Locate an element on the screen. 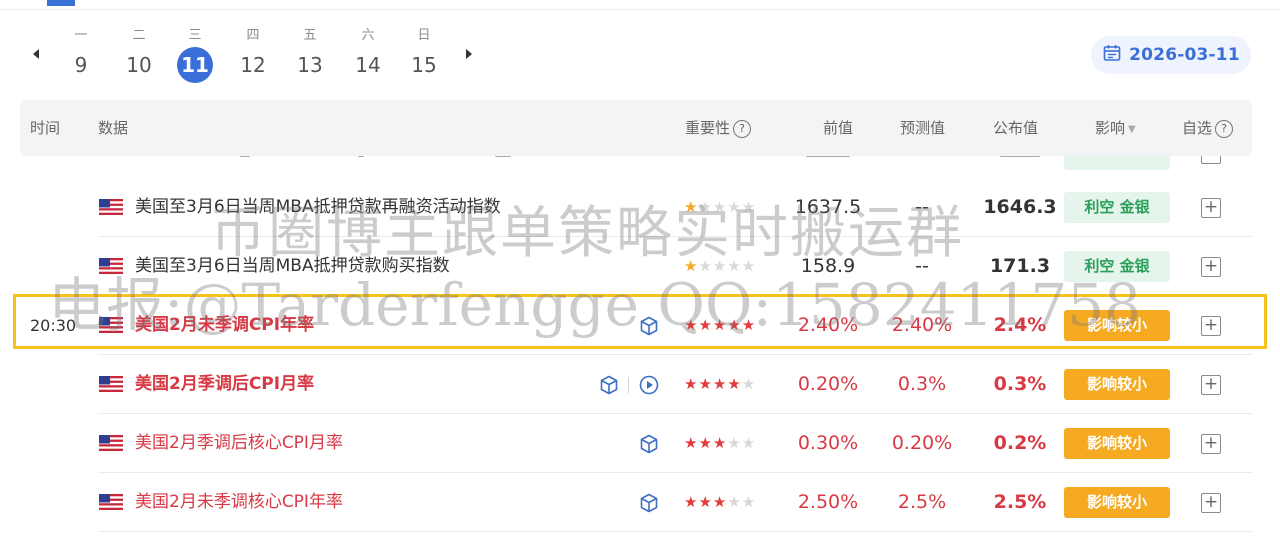  icon-separator is located at coordinates (628, 385).